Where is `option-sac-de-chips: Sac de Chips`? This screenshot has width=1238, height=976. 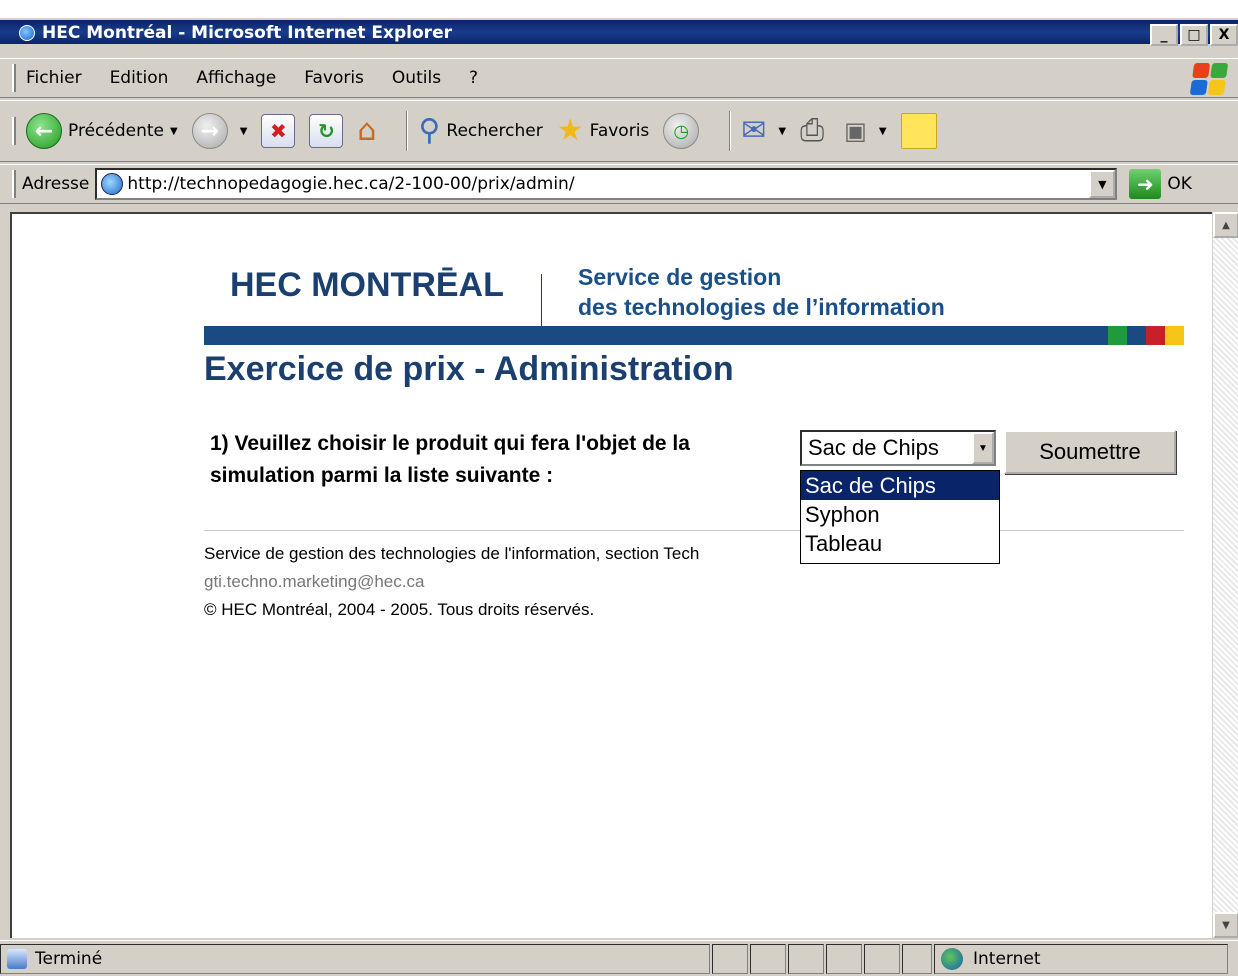
option-sac-de-chips: Sac de Chips is located at coordinates (900, 485).